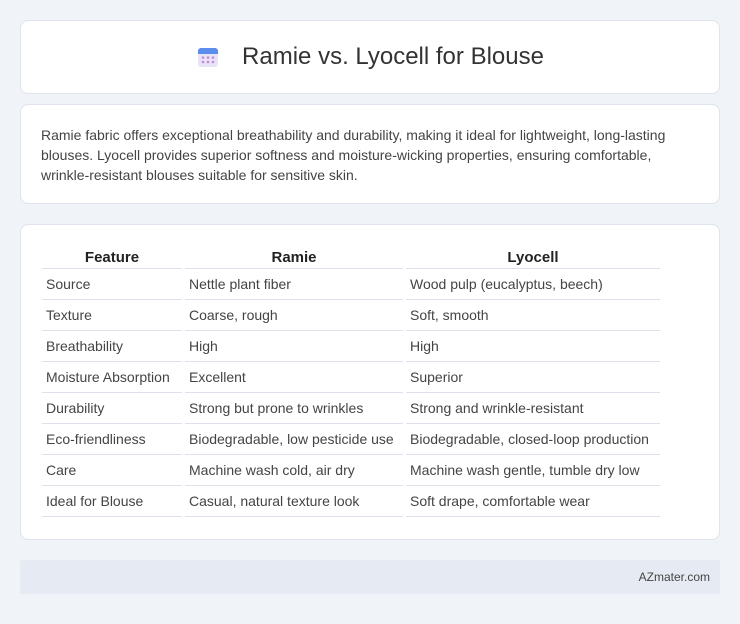 Image resolution: width=740 pixels, height=624 pixels. I want to click on header-lyocell: Lyocell, so click(533, 258).